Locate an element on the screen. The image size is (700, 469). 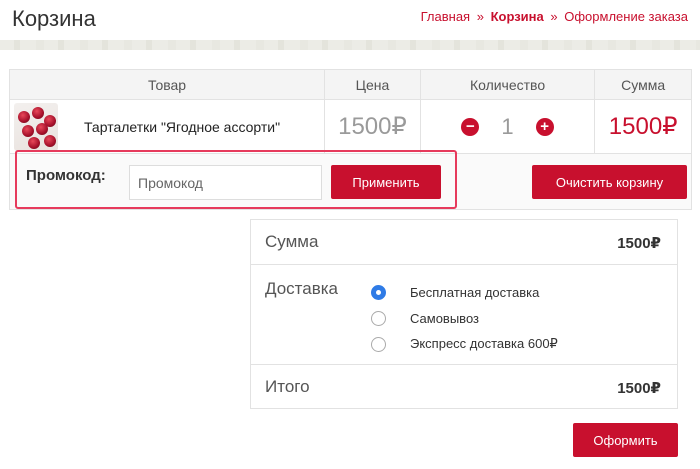
column-header-quantity: Количество is located at coordinates (508, 84).